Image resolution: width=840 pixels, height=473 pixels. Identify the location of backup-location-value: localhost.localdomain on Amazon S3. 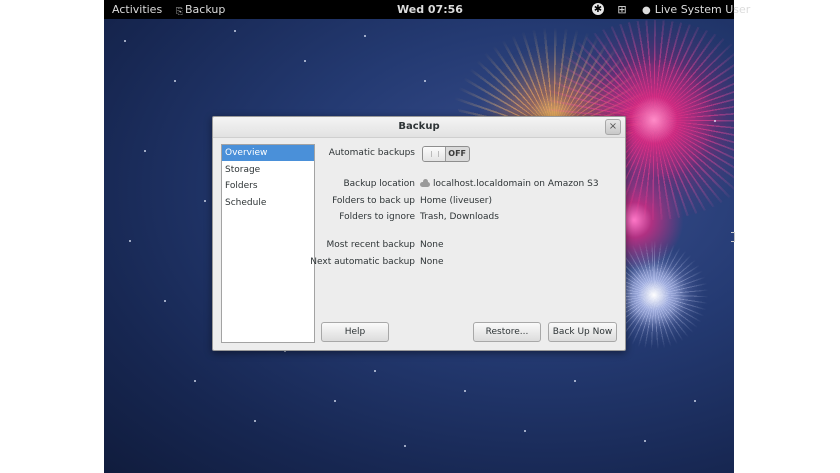
(509, 184).